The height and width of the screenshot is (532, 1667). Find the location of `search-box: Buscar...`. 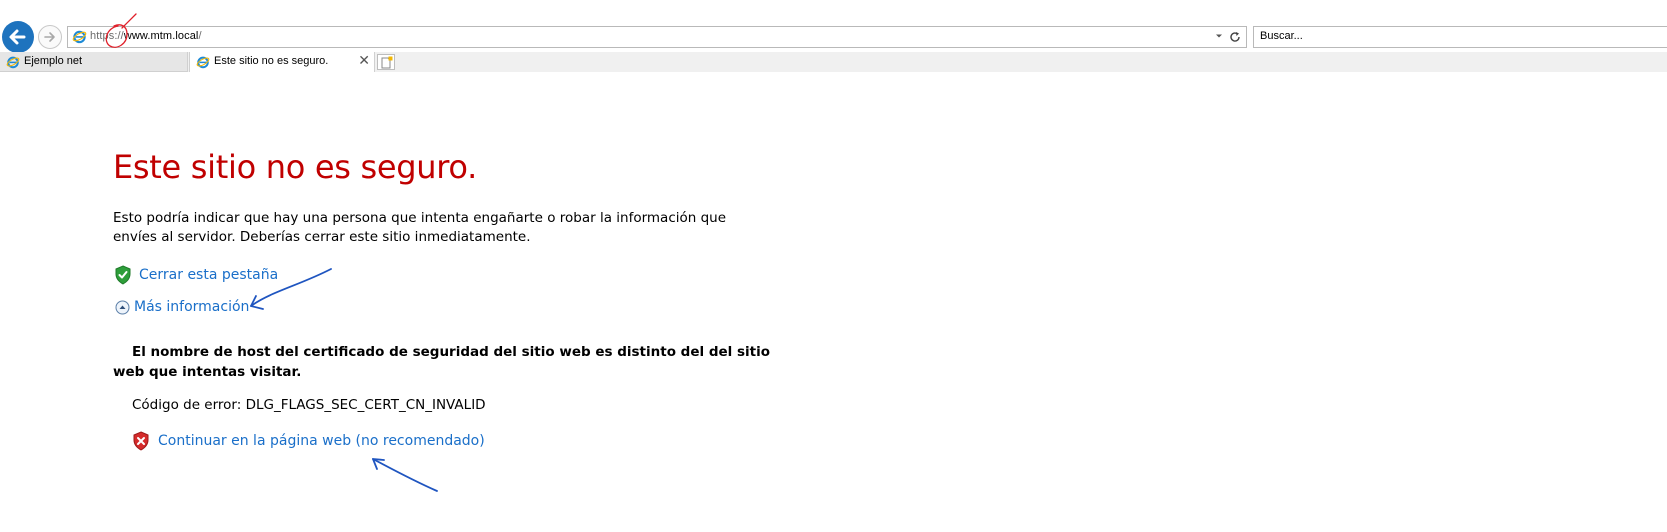

search-box: Buscar... is located at coordinates (1460, 37).